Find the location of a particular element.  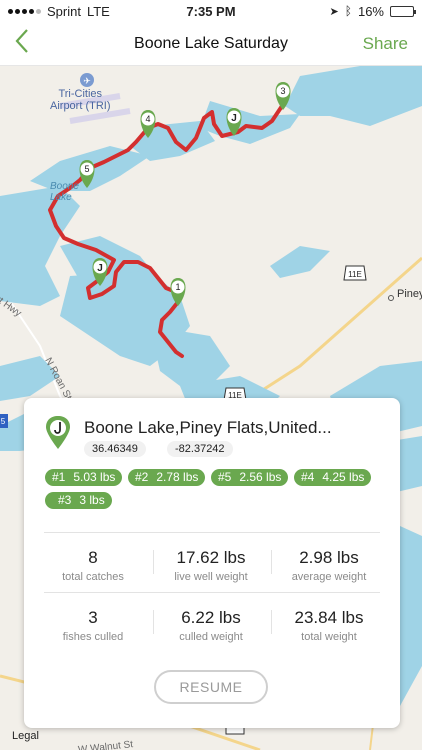

legal-link: Legal is located at coordinates (25, 736).